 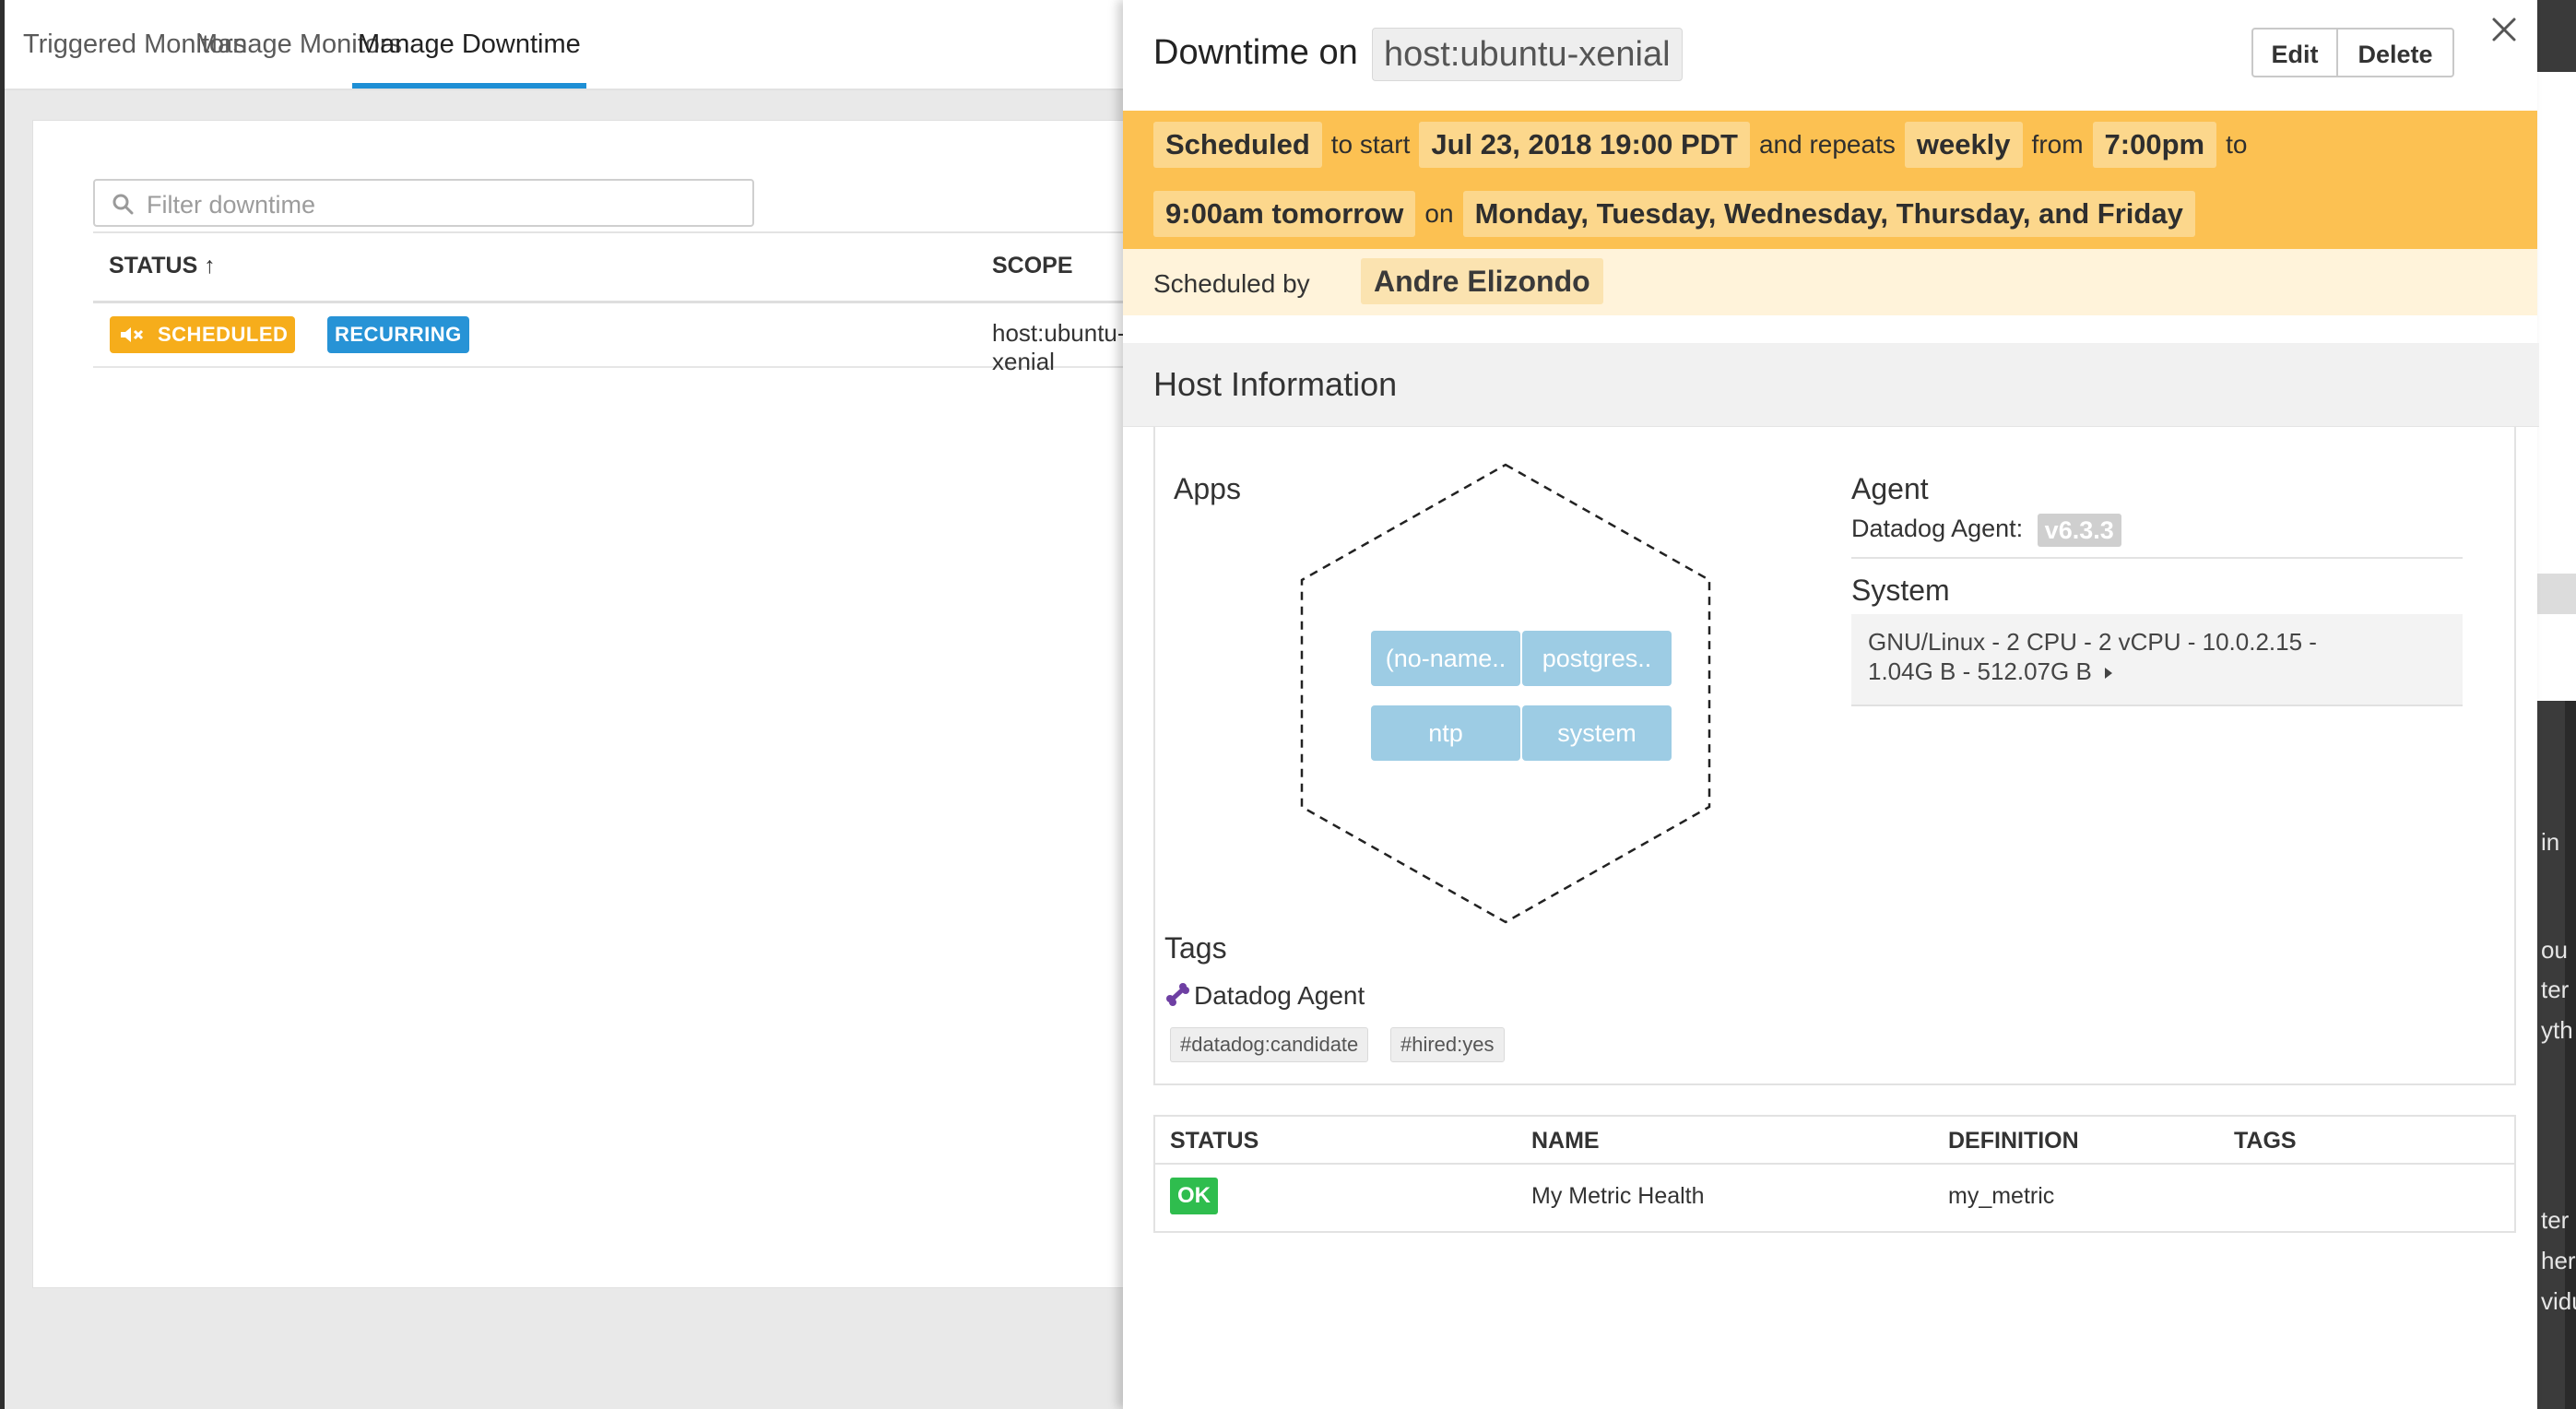 I want to click on schedule-text: from, so click(x=2057, y=144).